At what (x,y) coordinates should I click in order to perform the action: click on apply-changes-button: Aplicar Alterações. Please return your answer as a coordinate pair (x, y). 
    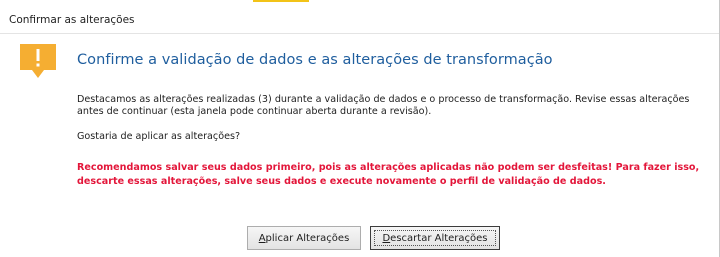
    Looking at the image, I should click on (304, 238).